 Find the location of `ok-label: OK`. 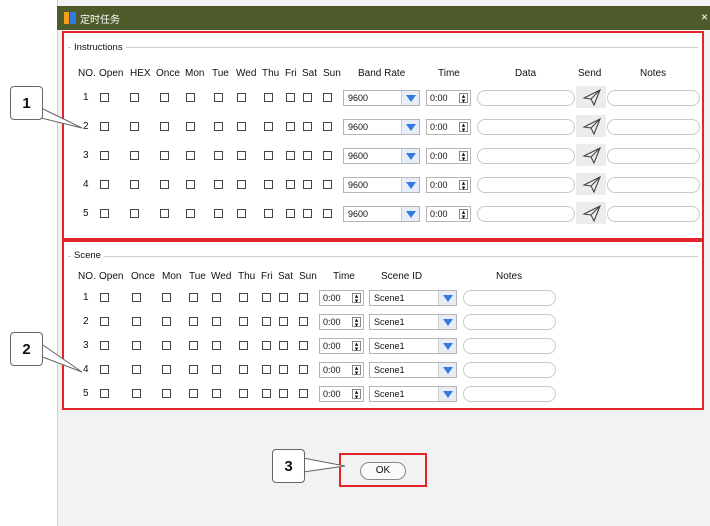

ok-label: OK is located at coordinates (383, 470).